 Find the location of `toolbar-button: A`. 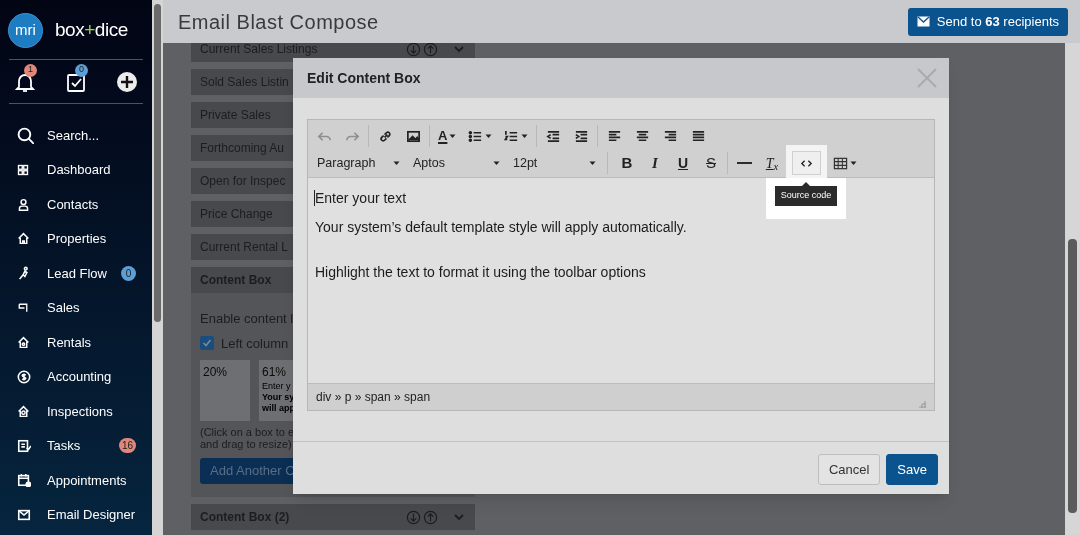

toolbar-button: A is located at coordinates (447, 136).